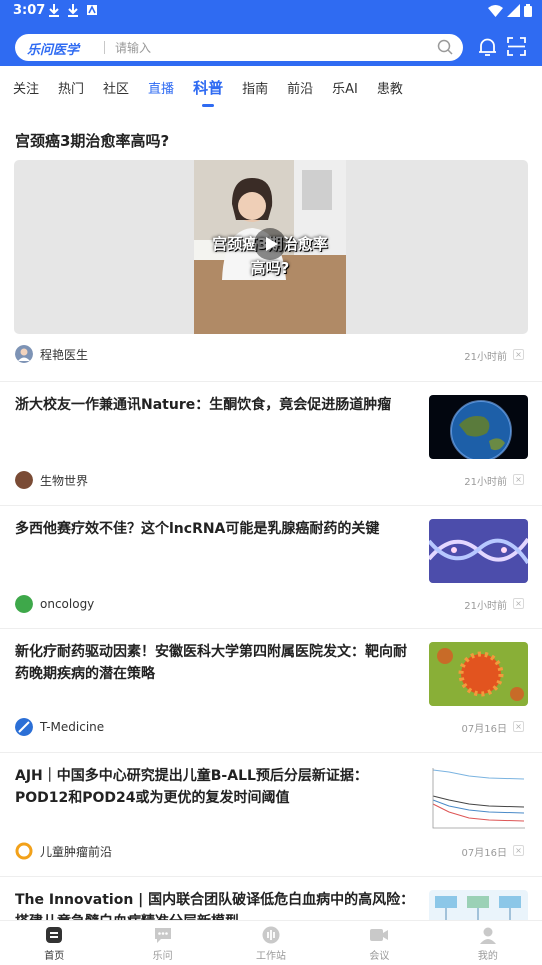 The image size is (542, 965). Describe the element at coordinates (116, 87) in the screenshot. I see `tab-community: 社区` at that location.